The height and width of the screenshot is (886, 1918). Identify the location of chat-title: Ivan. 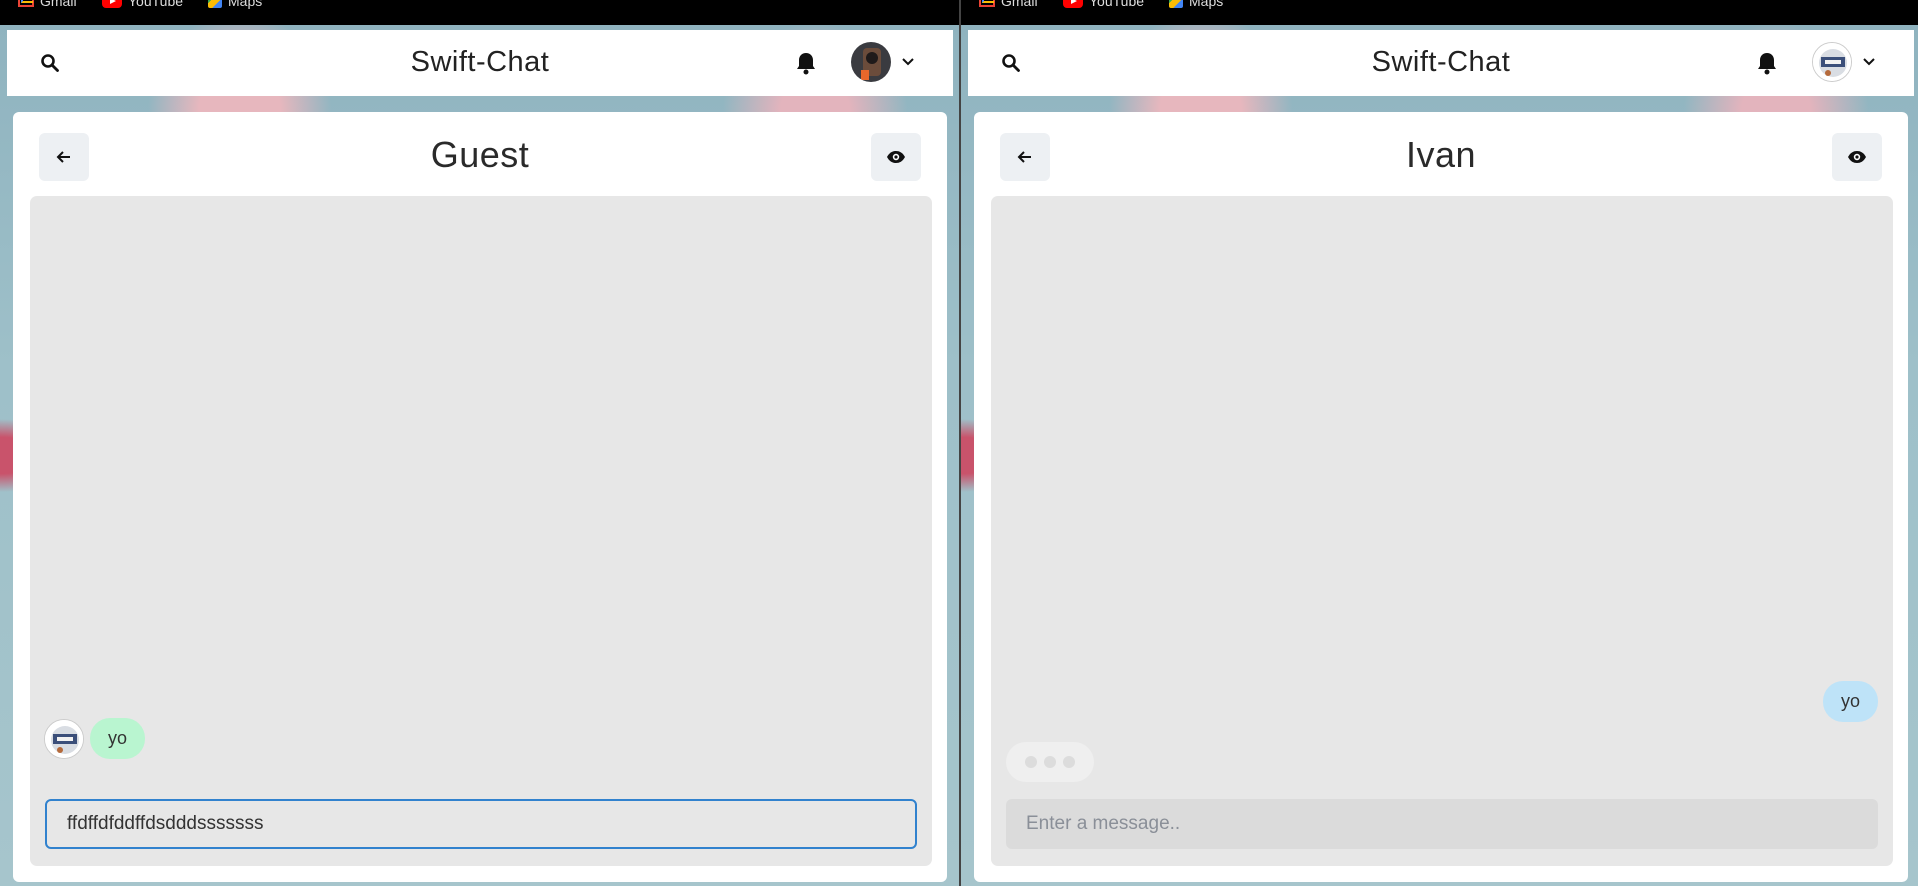
(1441, 154).